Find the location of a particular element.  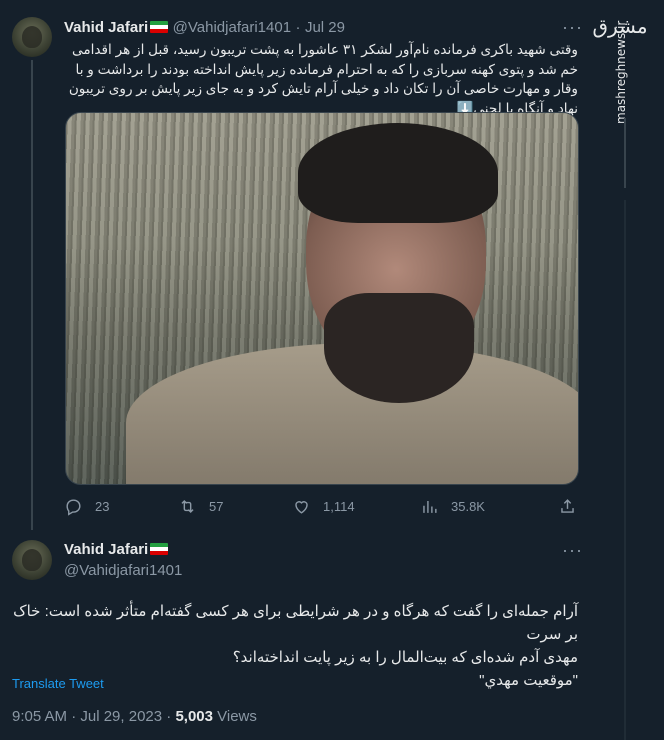

photo-beard is located at coordinates (399, 348).